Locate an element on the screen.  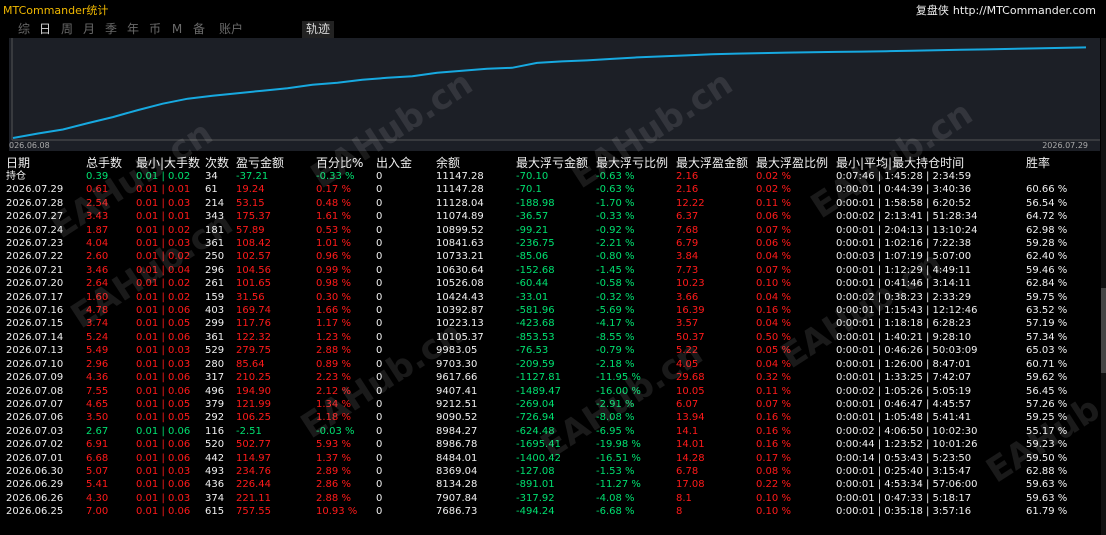
col-header: 最大浮亏比例 is located at coordinates (636, 163).